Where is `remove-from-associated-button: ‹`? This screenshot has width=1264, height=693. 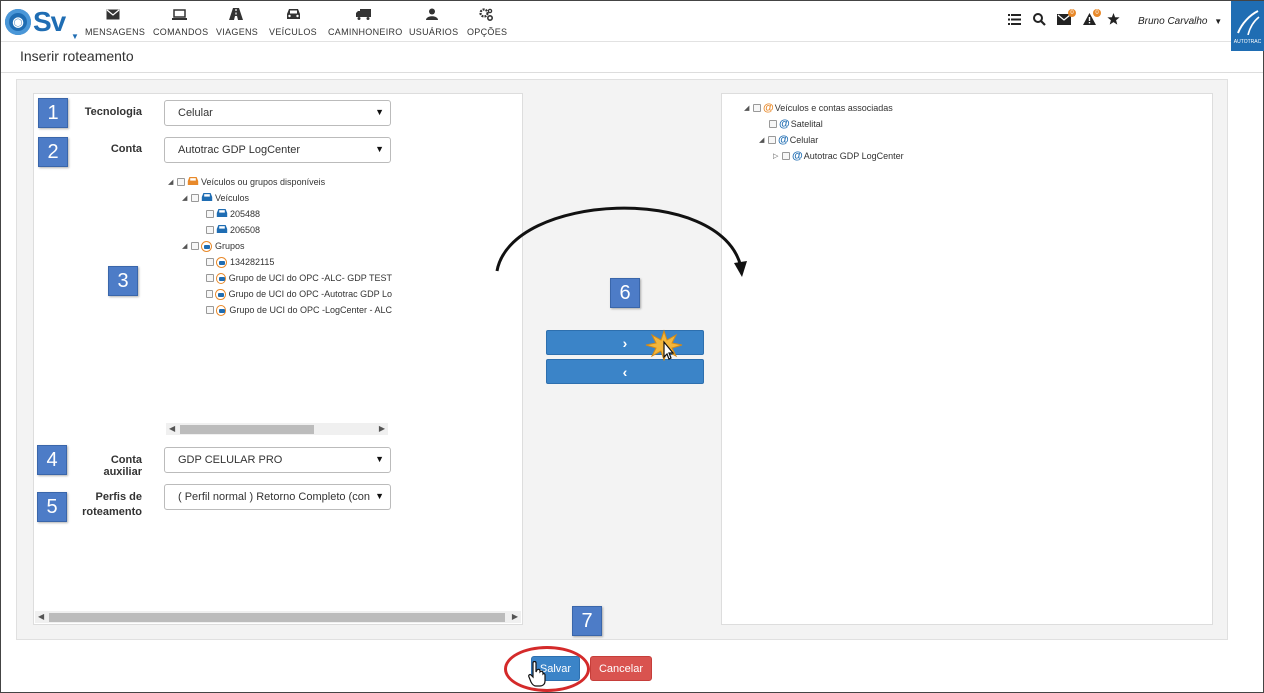 remove-from-associated-button: ‹ is located at coordinates (625, 371).